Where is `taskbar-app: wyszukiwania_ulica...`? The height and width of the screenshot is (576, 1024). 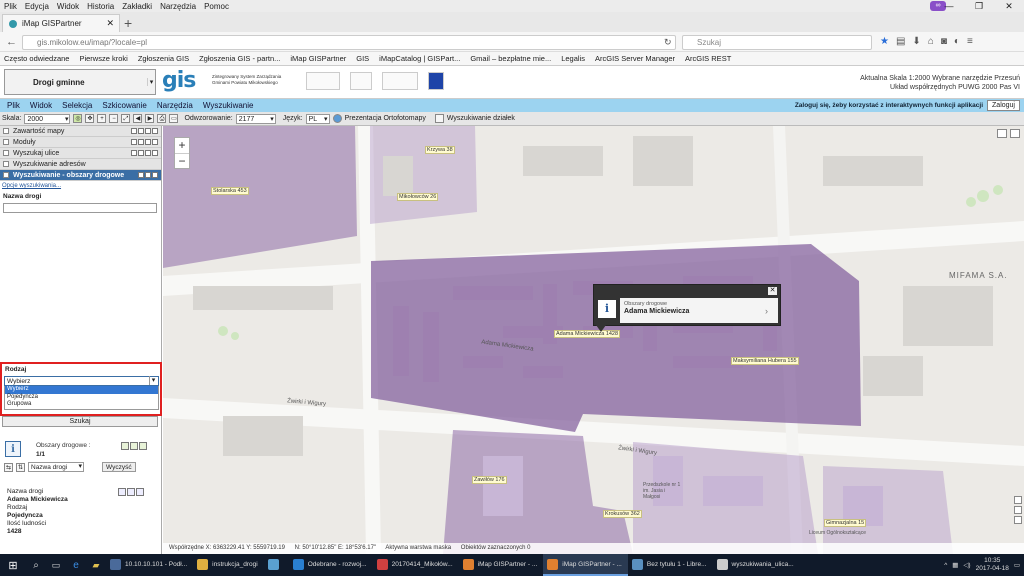
taskbar-app: wyszukiwania_ulica... is located at coordinates (756, 565).